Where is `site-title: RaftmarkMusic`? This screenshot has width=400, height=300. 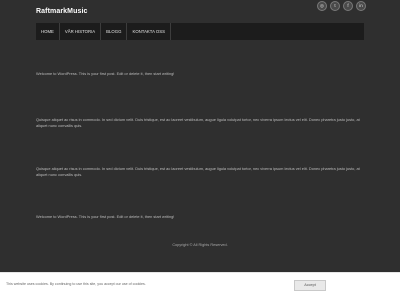
site-title: RaftmarkMusic is located at coordinates (61, 11).